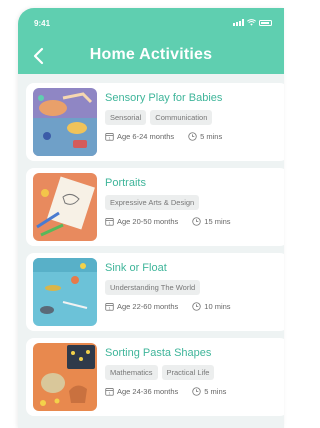  What do you see at coordinates (148, 306) in the screenshot?
I see `activity-age: Age 22-60 months` at bounding box center [148, 306].